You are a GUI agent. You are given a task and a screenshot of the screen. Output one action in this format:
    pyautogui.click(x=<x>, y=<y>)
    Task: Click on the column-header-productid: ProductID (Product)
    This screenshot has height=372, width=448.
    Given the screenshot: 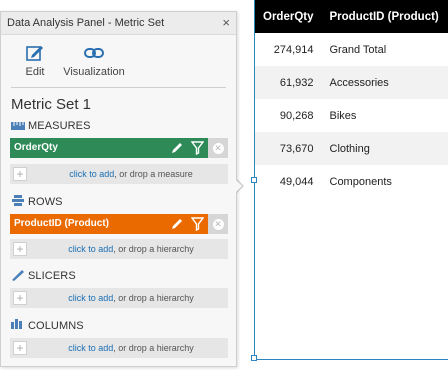 What is the action you would take?
    pyautogui.click(x=384, y=16)
    